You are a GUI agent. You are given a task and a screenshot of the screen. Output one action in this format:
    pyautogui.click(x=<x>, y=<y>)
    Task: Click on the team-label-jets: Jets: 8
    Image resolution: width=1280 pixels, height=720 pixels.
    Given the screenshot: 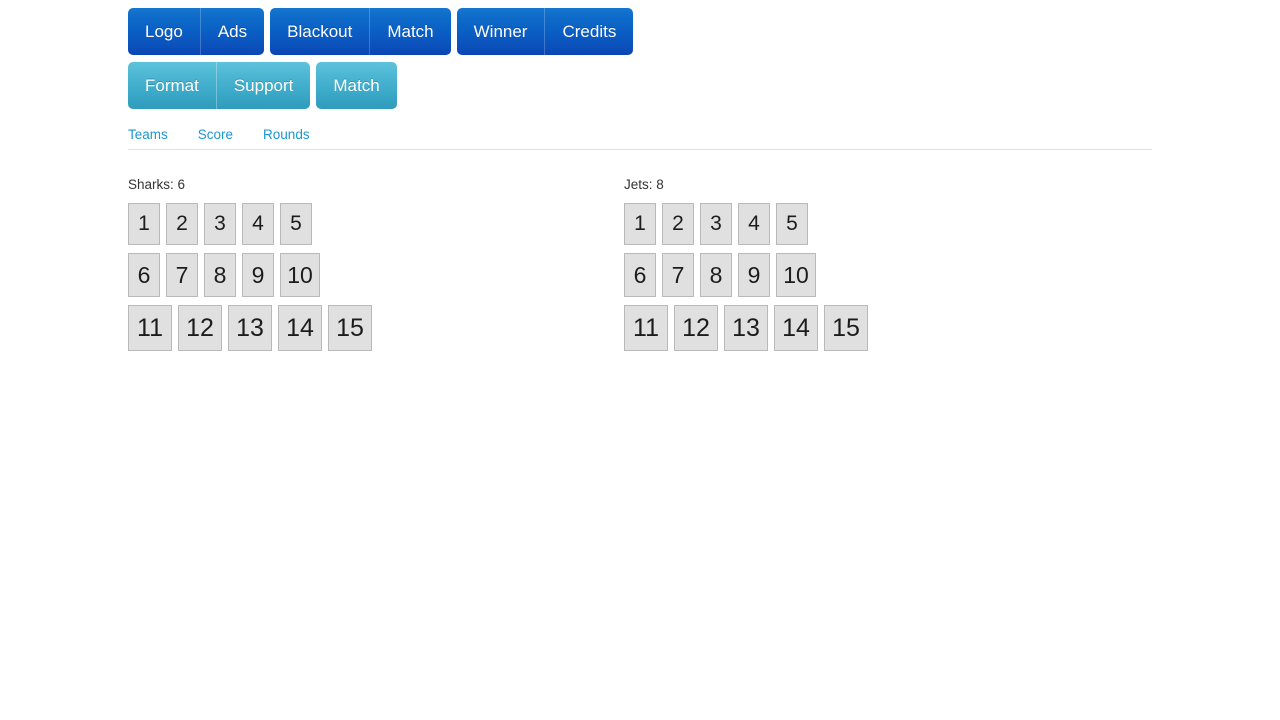 What is the action you would take?
    pyautogui.click(x=644, y=184)
    